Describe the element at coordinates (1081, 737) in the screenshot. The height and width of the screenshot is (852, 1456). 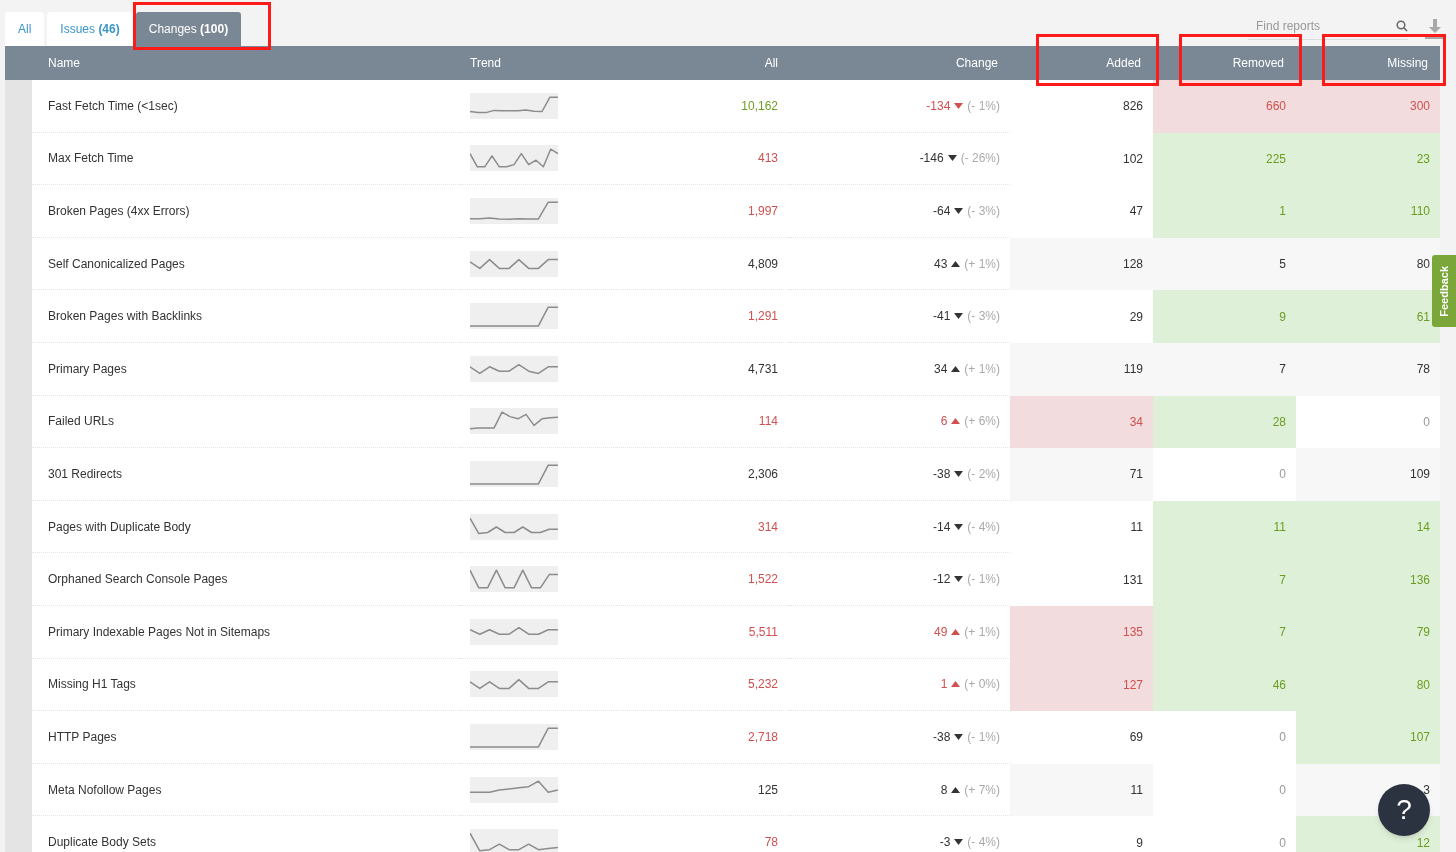
I see `count-cell: 69` at that location.